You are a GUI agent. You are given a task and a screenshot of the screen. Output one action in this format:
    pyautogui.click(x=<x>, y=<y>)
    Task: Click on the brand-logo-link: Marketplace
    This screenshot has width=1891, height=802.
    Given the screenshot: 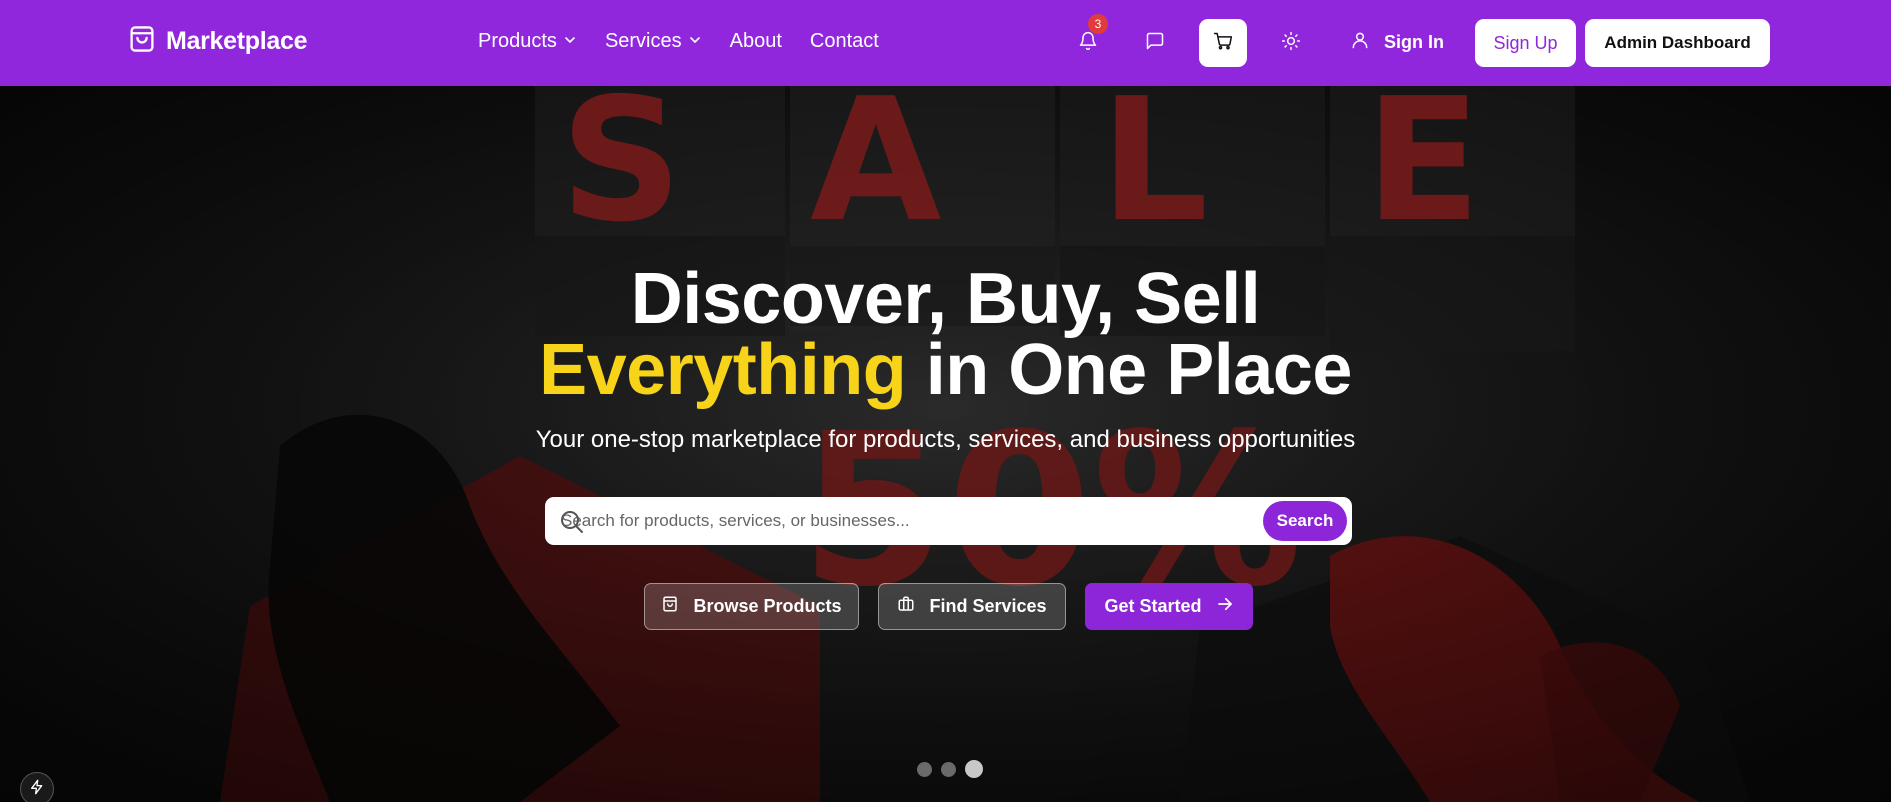 What is the action you would take?
    pyautogui.click(x=218, y=41)
    